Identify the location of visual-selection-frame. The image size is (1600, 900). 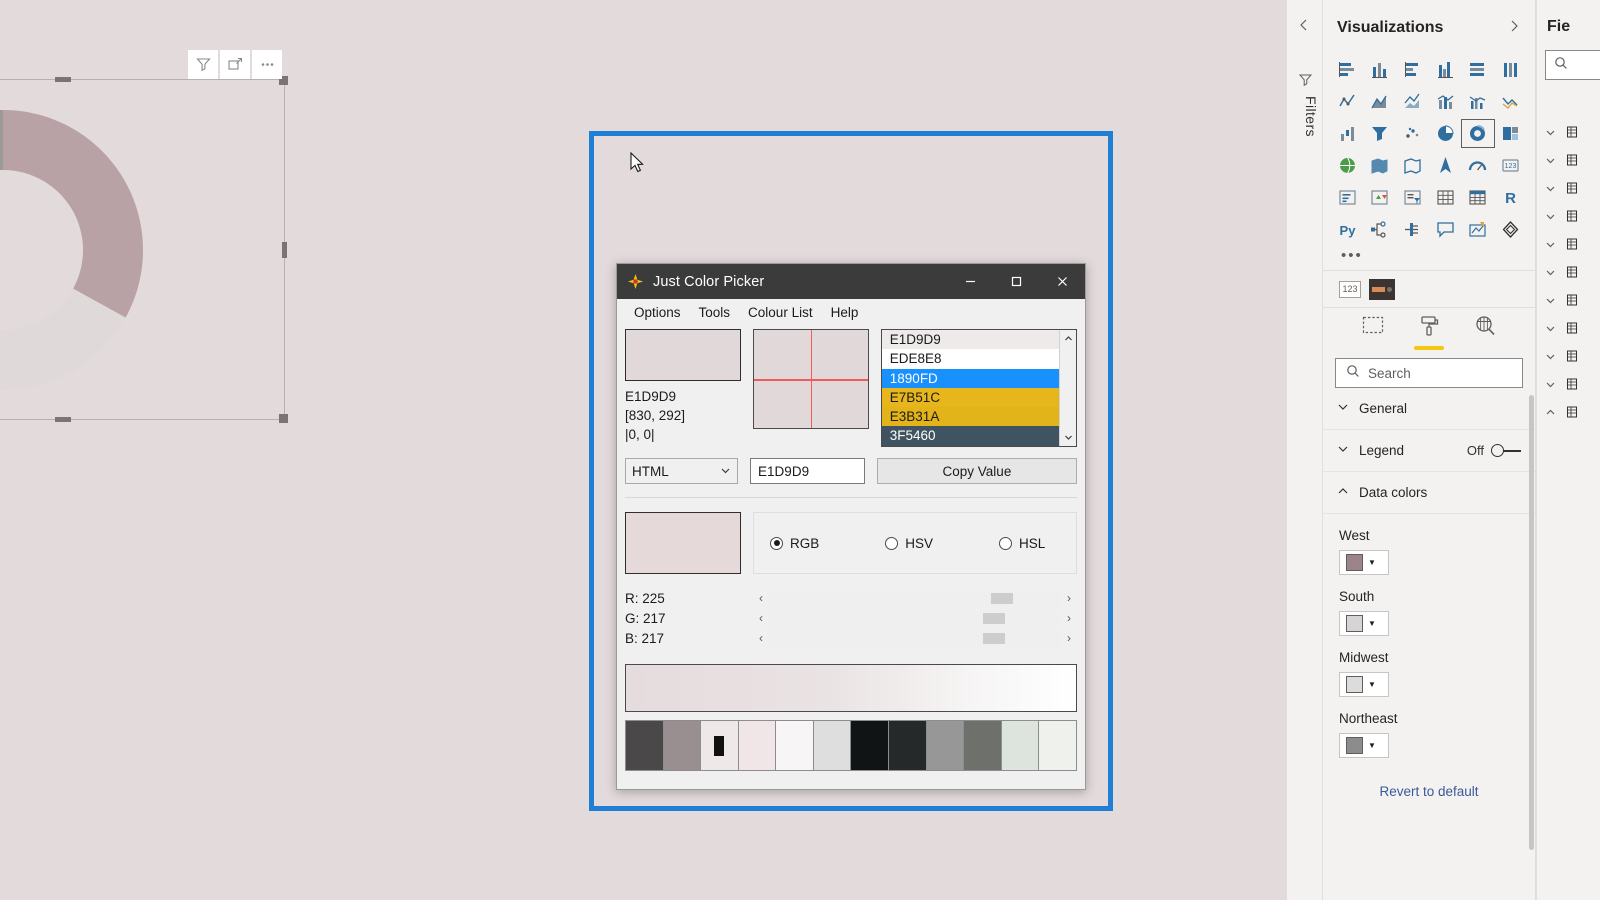
(144, 249).